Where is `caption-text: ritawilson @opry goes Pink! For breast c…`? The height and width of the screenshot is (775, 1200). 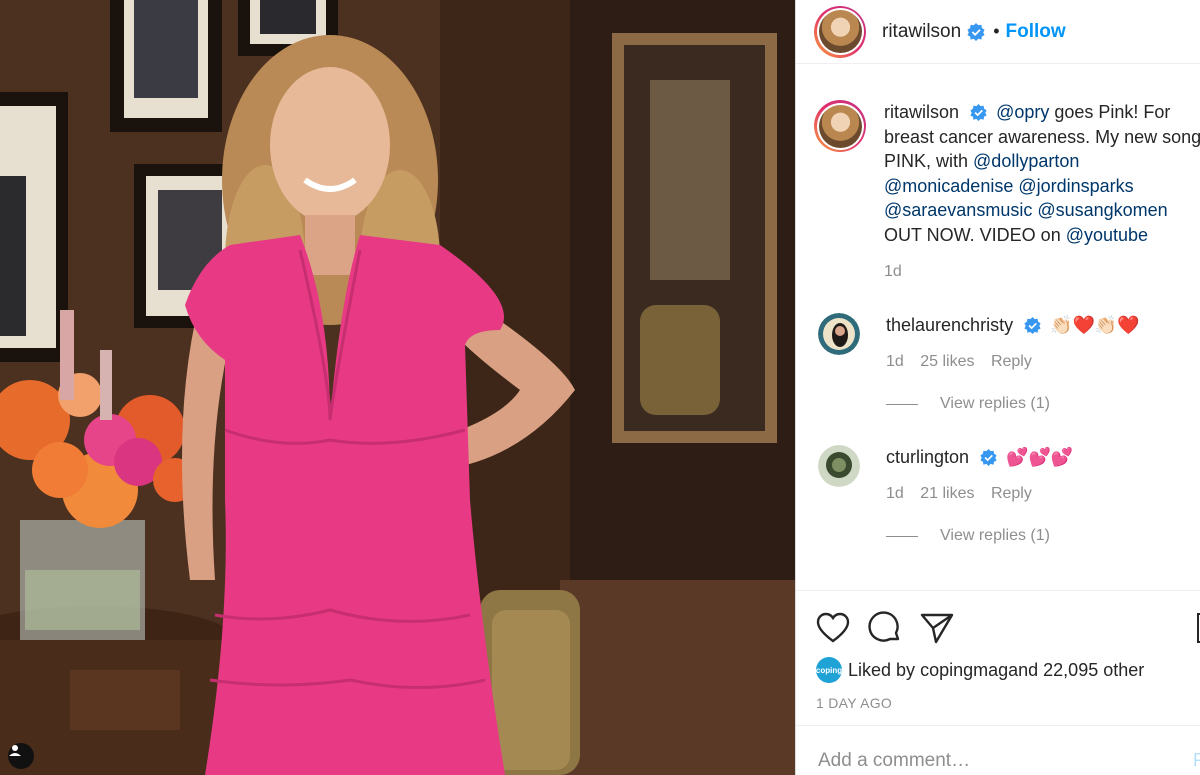 caption-text: ritawilson @opry goes Pink! For breast c… is located at coordinates (1042, 173).